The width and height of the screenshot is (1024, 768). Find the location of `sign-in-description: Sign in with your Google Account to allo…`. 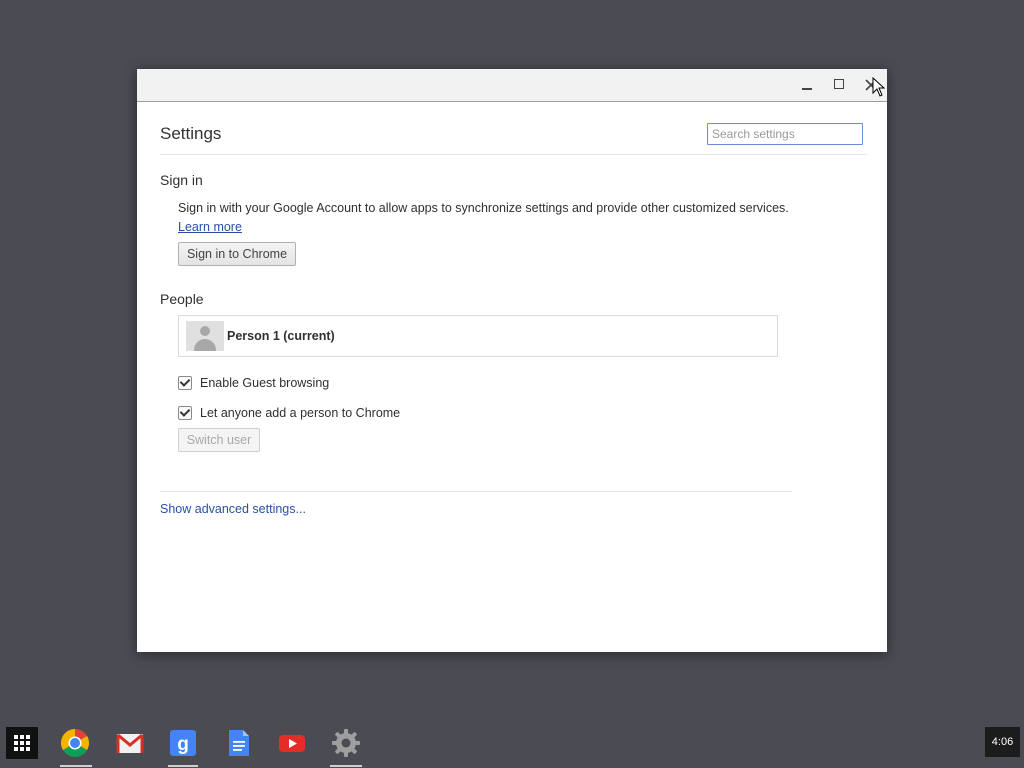

sign-in-description: Sign in with your Google Account to allo… is located at coordinates (483, 208).